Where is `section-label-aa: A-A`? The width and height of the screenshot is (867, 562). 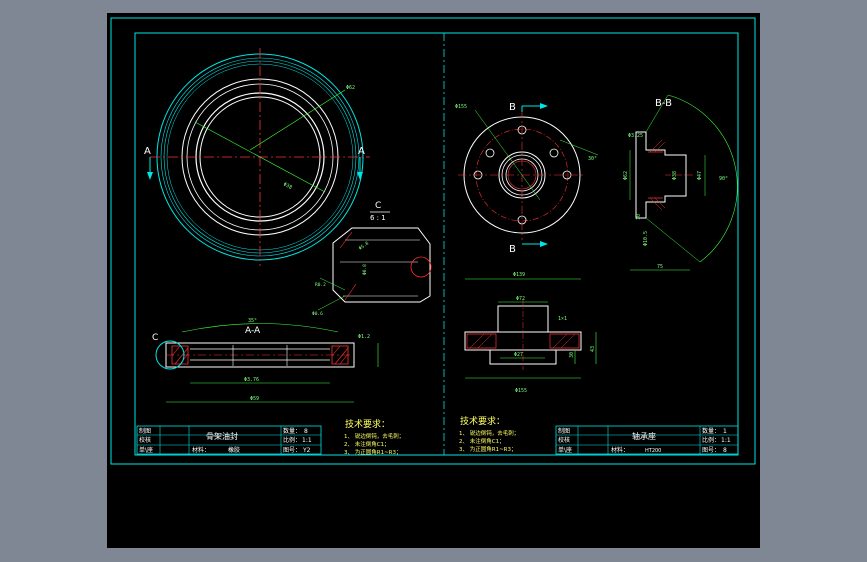 section-label-aa: A-A is located at coordinates (253, 331).